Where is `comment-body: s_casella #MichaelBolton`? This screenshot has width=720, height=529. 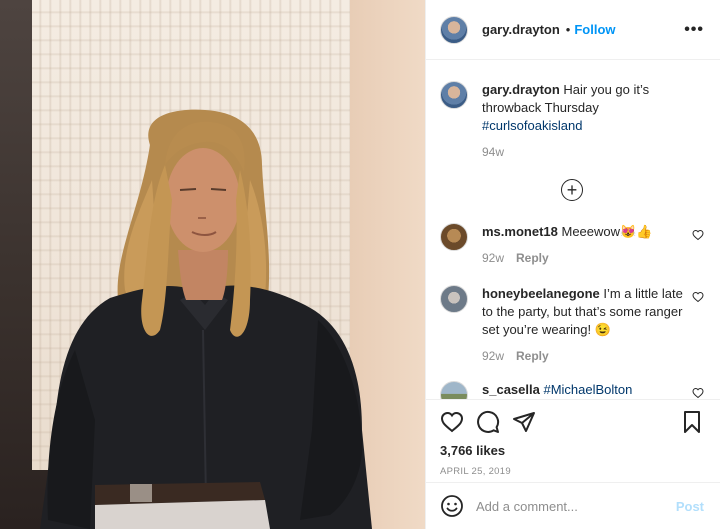 comment-body: s_casella #MichaelBolton is located at coordinates (589, 390).